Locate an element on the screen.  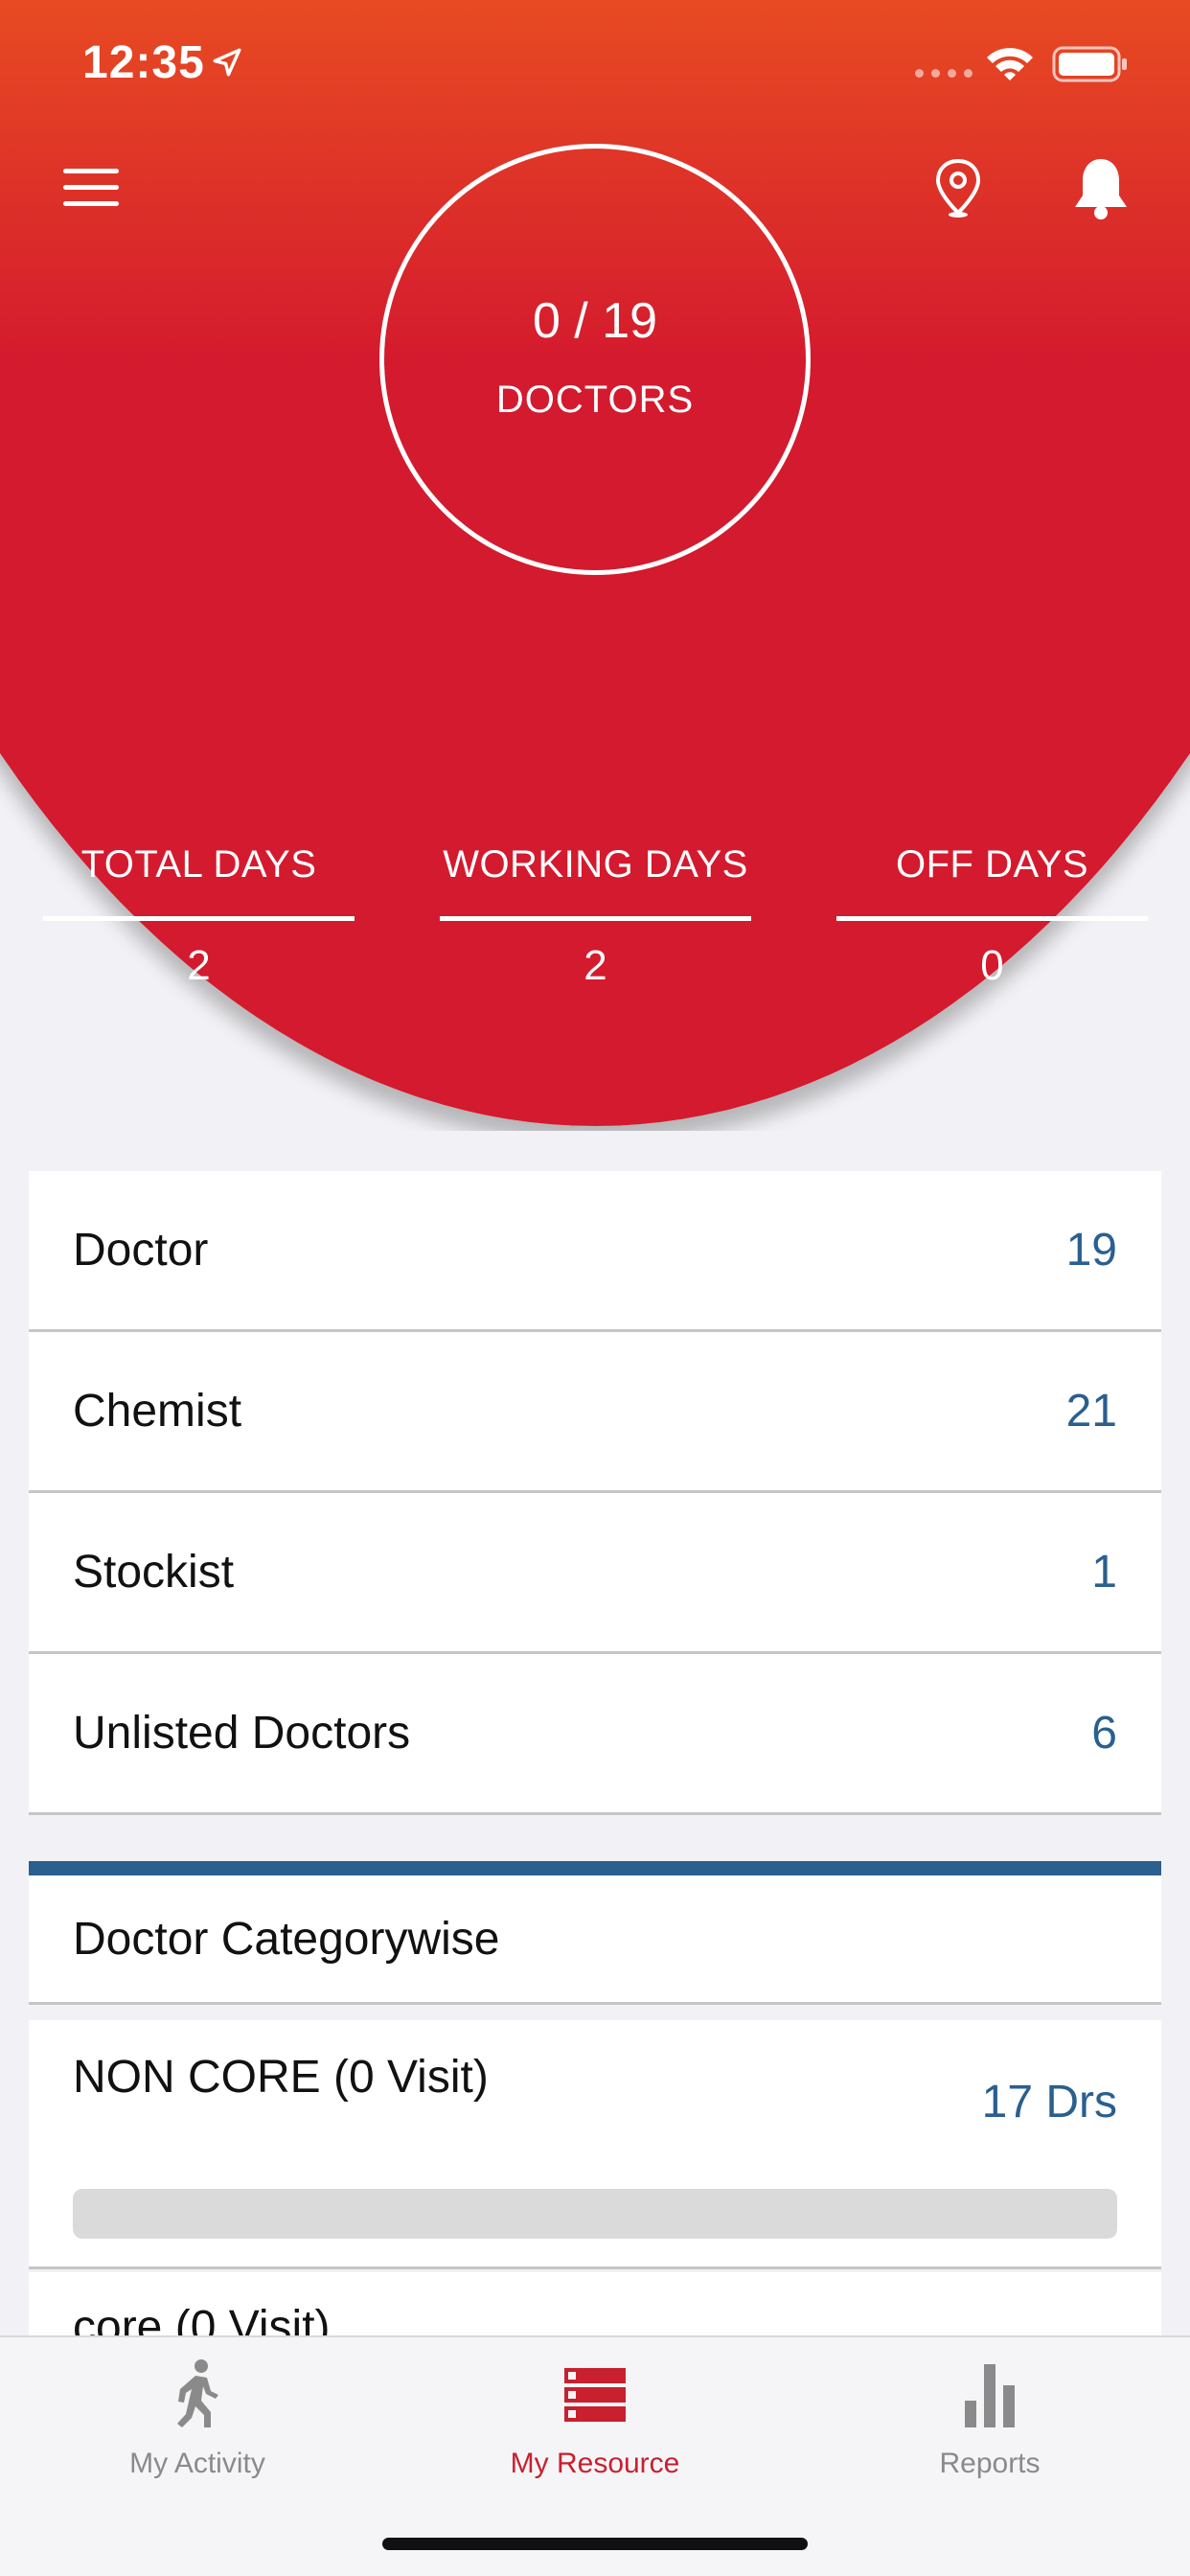
tab-my-resource: My Resource is located at coordinates (595, 2413).